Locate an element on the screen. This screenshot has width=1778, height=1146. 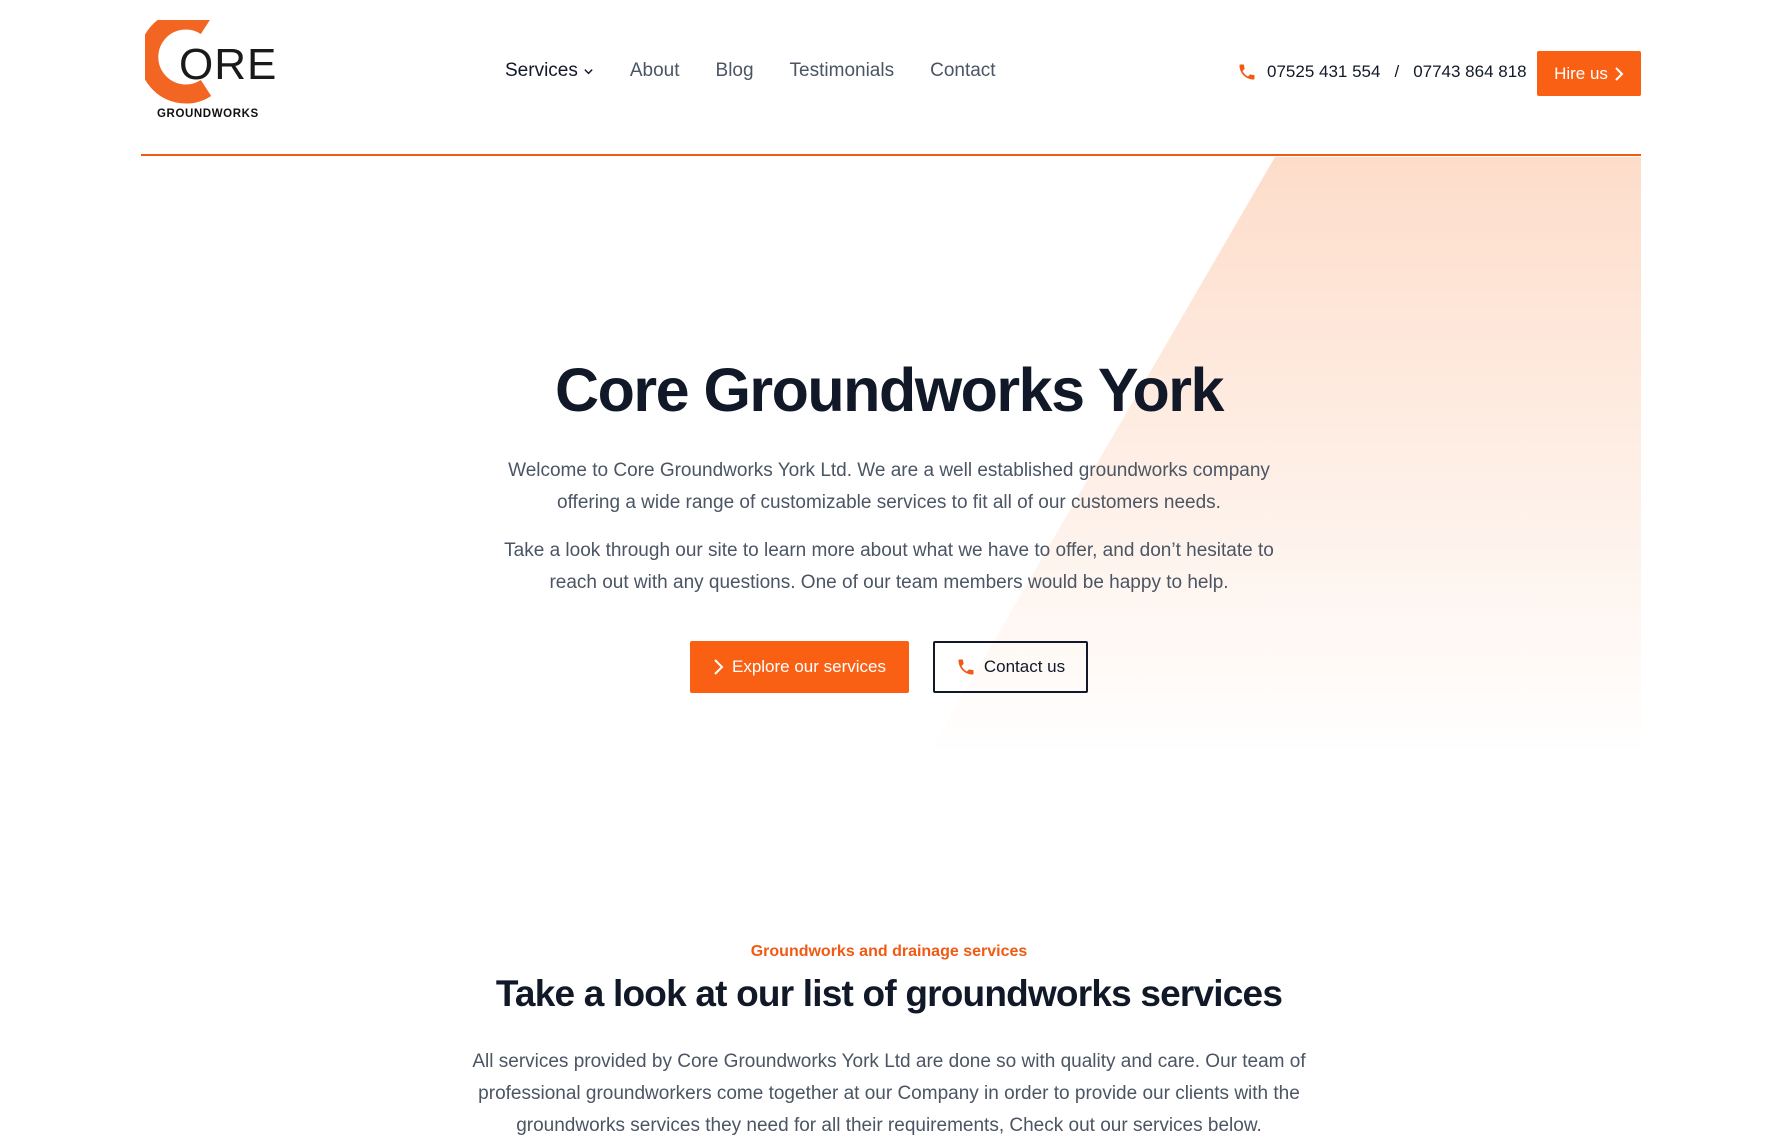
main-nav: Services About Blog Testimonials Contact is located at coordinates (750, 71).